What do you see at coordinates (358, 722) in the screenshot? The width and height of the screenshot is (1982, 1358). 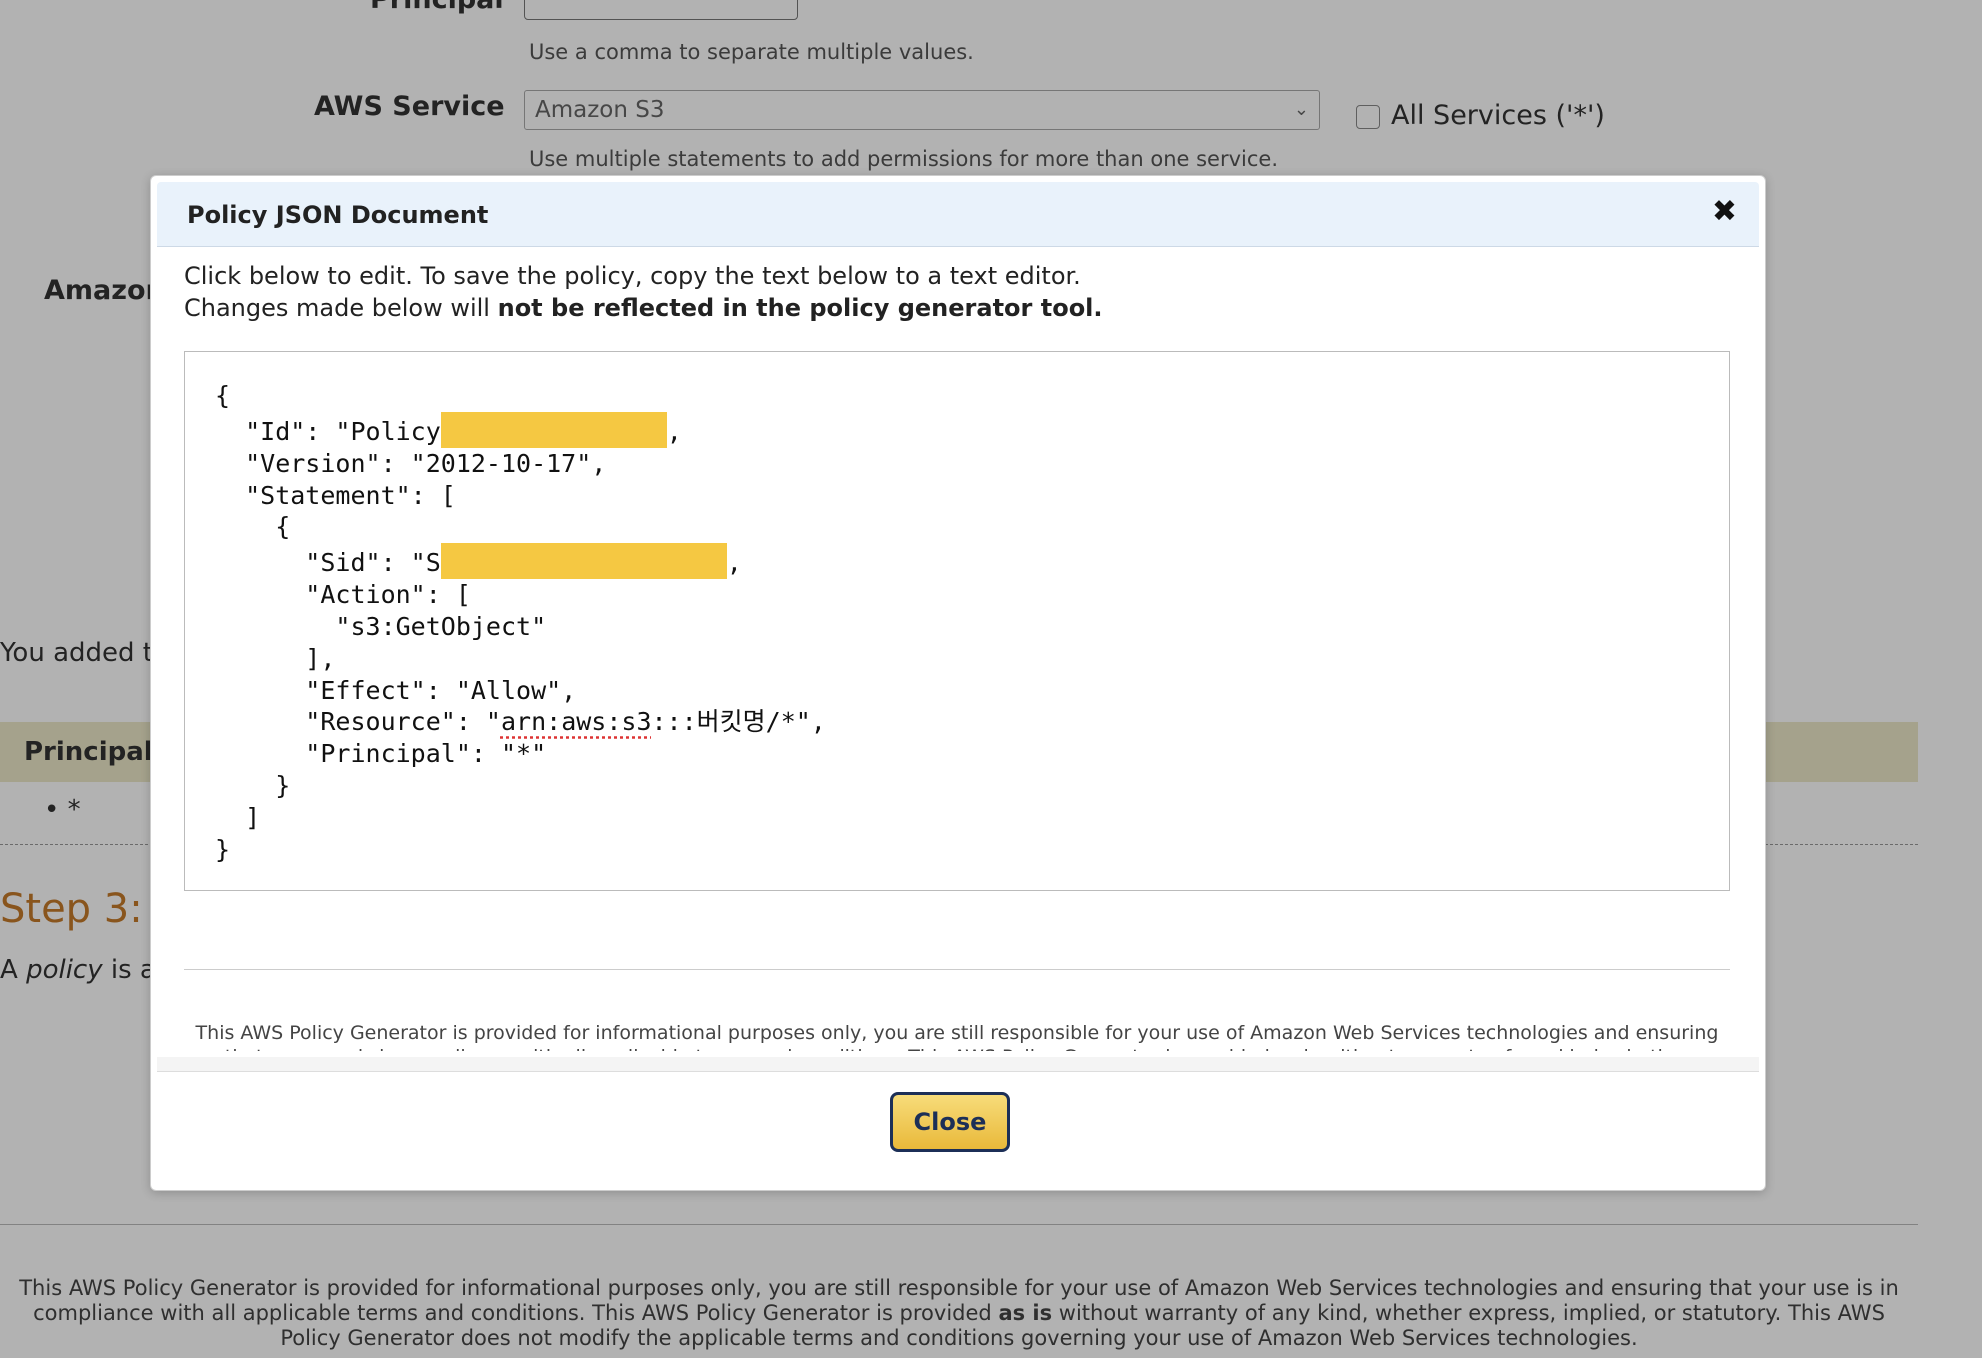 I see `json-resource-prefix: "Resource": "` at bounding box center [358, 722].